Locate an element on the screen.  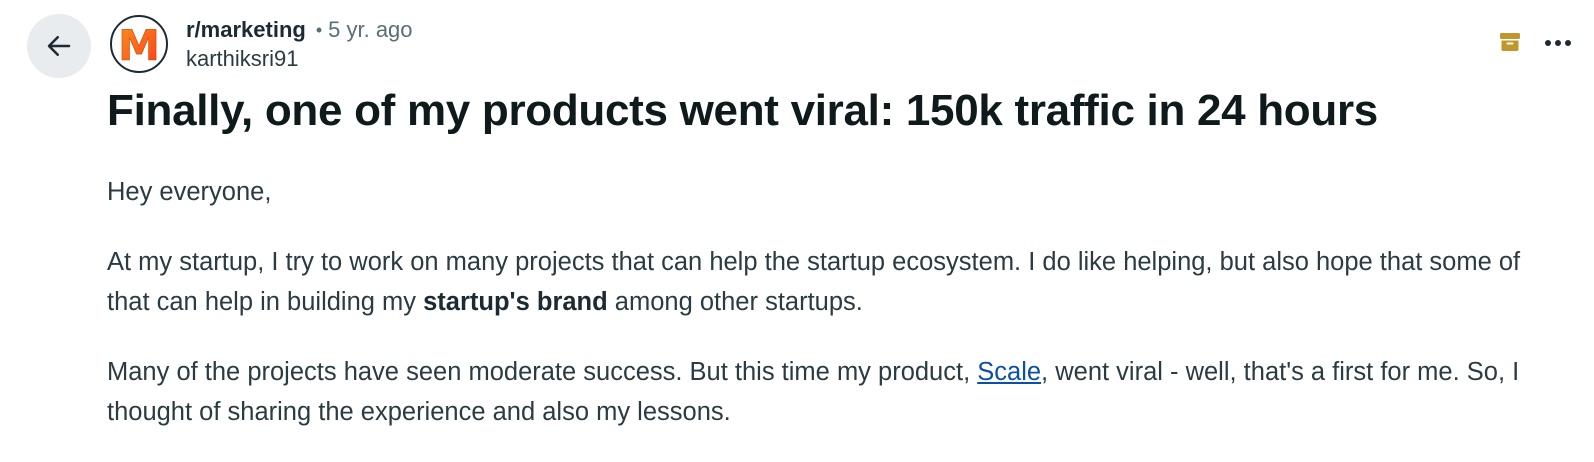
archive-box-icon is located at coordinates (1510, 42).